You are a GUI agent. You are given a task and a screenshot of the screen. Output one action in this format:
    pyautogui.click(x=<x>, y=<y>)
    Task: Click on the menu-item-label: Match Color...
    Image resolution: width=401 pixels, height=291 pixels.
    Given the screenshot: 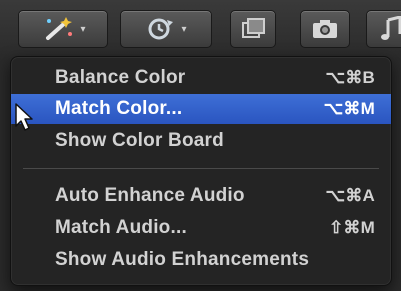 What is the action you would take?
    pyautogui.click(x=119, y=108)
    